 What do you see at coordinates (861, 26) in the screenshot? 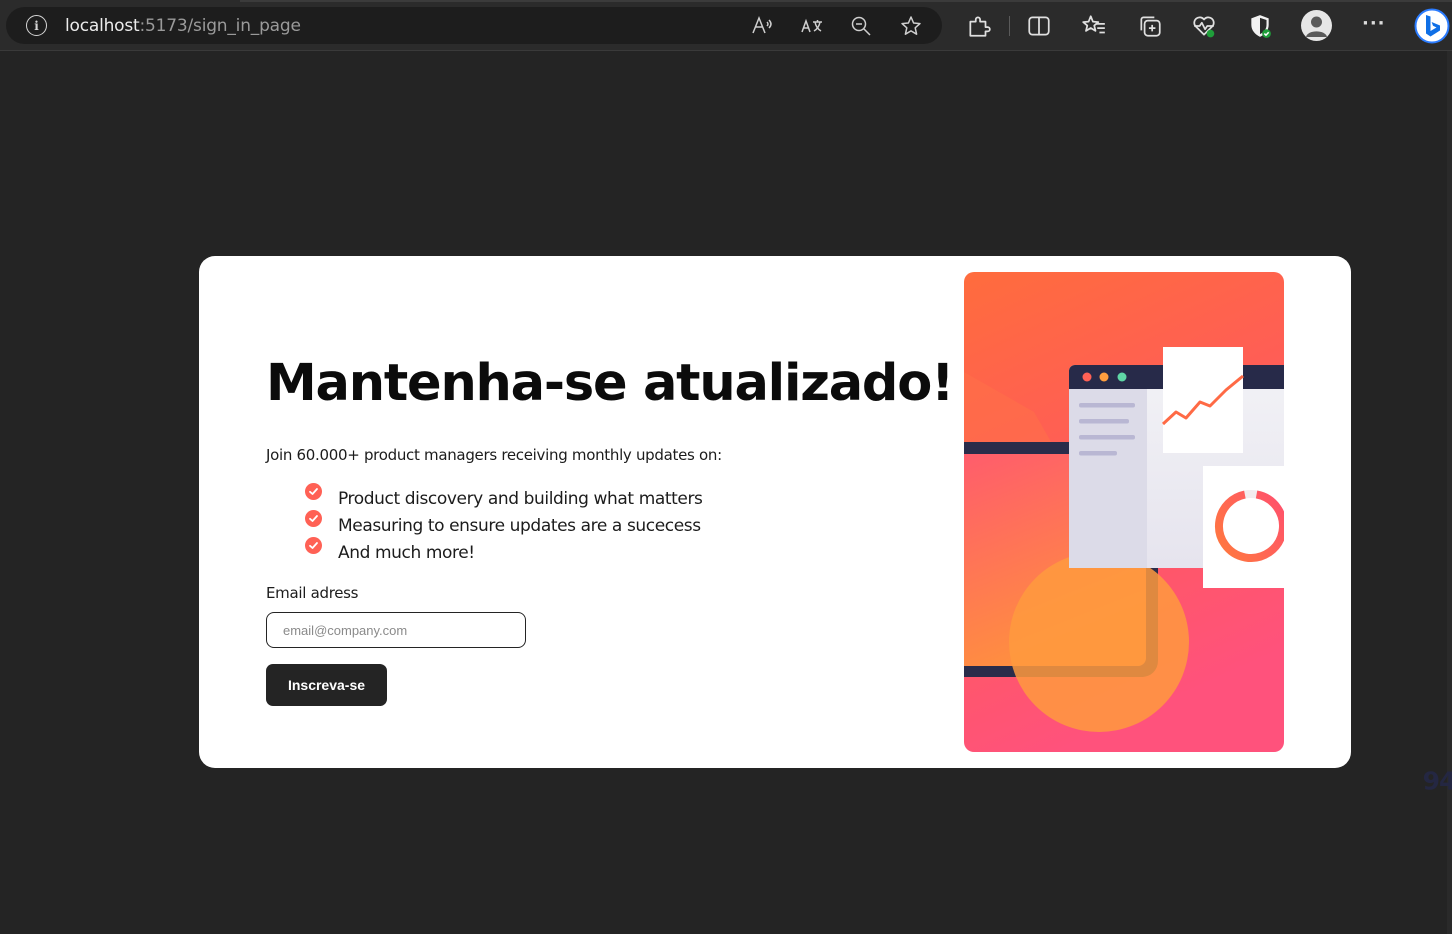
I see `zoom-out-icon` at bounding box center [861, 26].